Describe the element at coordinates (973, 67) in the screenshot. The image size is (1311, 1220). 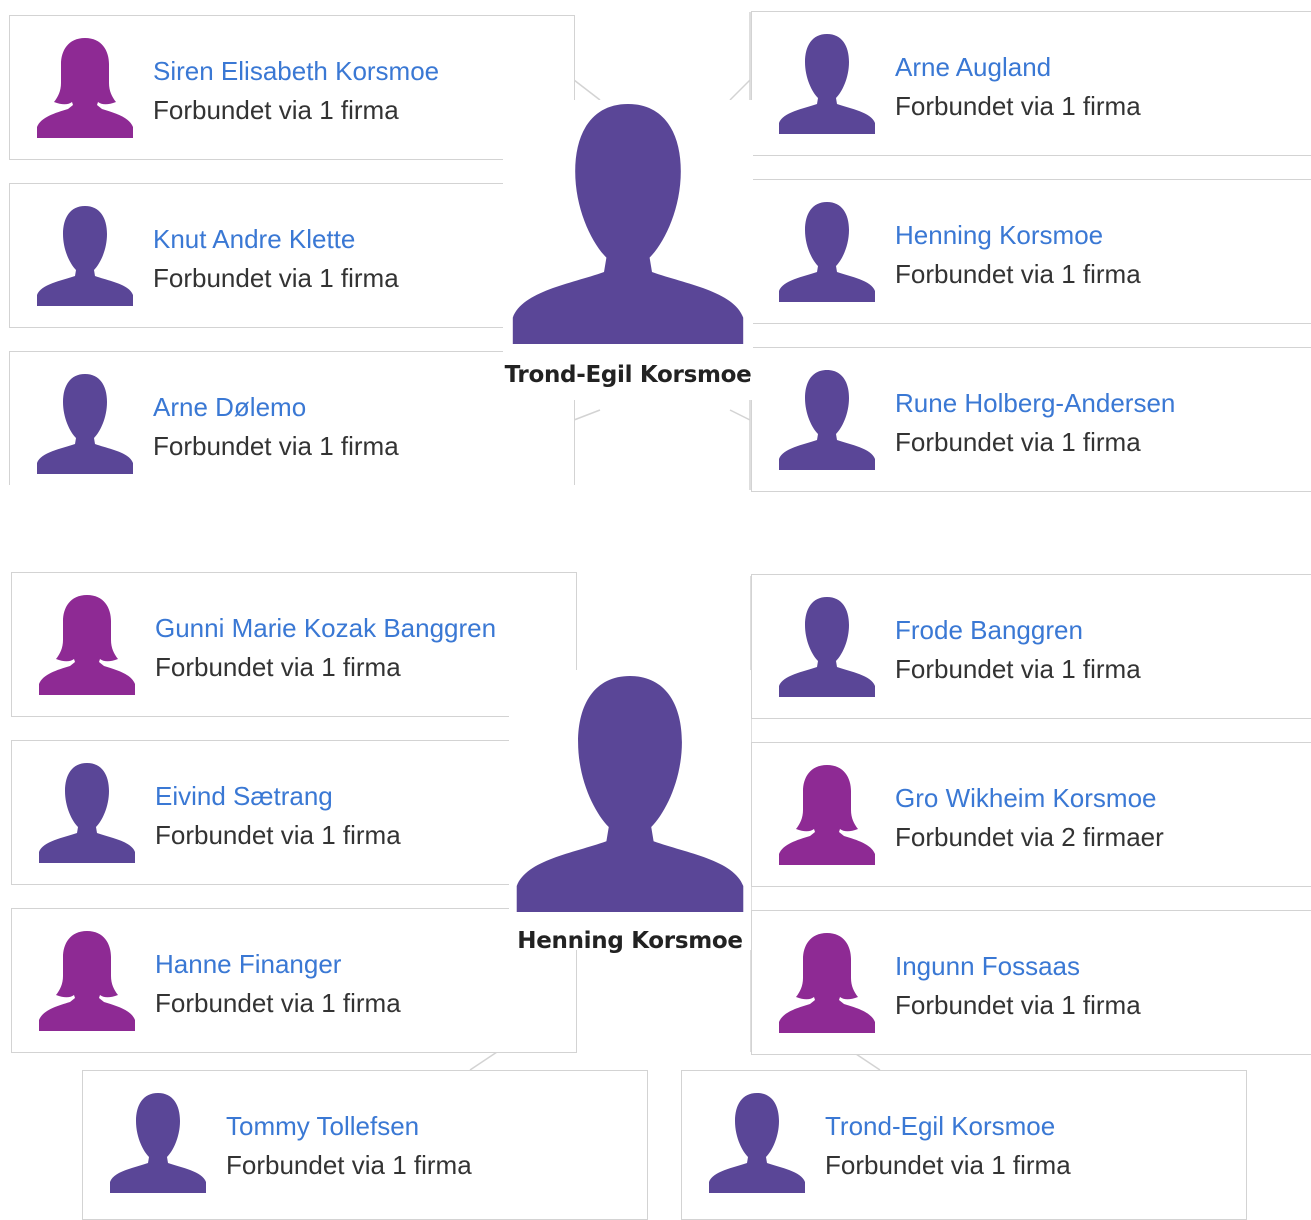
I see `connection-name-link: Arne Augland` at that location.